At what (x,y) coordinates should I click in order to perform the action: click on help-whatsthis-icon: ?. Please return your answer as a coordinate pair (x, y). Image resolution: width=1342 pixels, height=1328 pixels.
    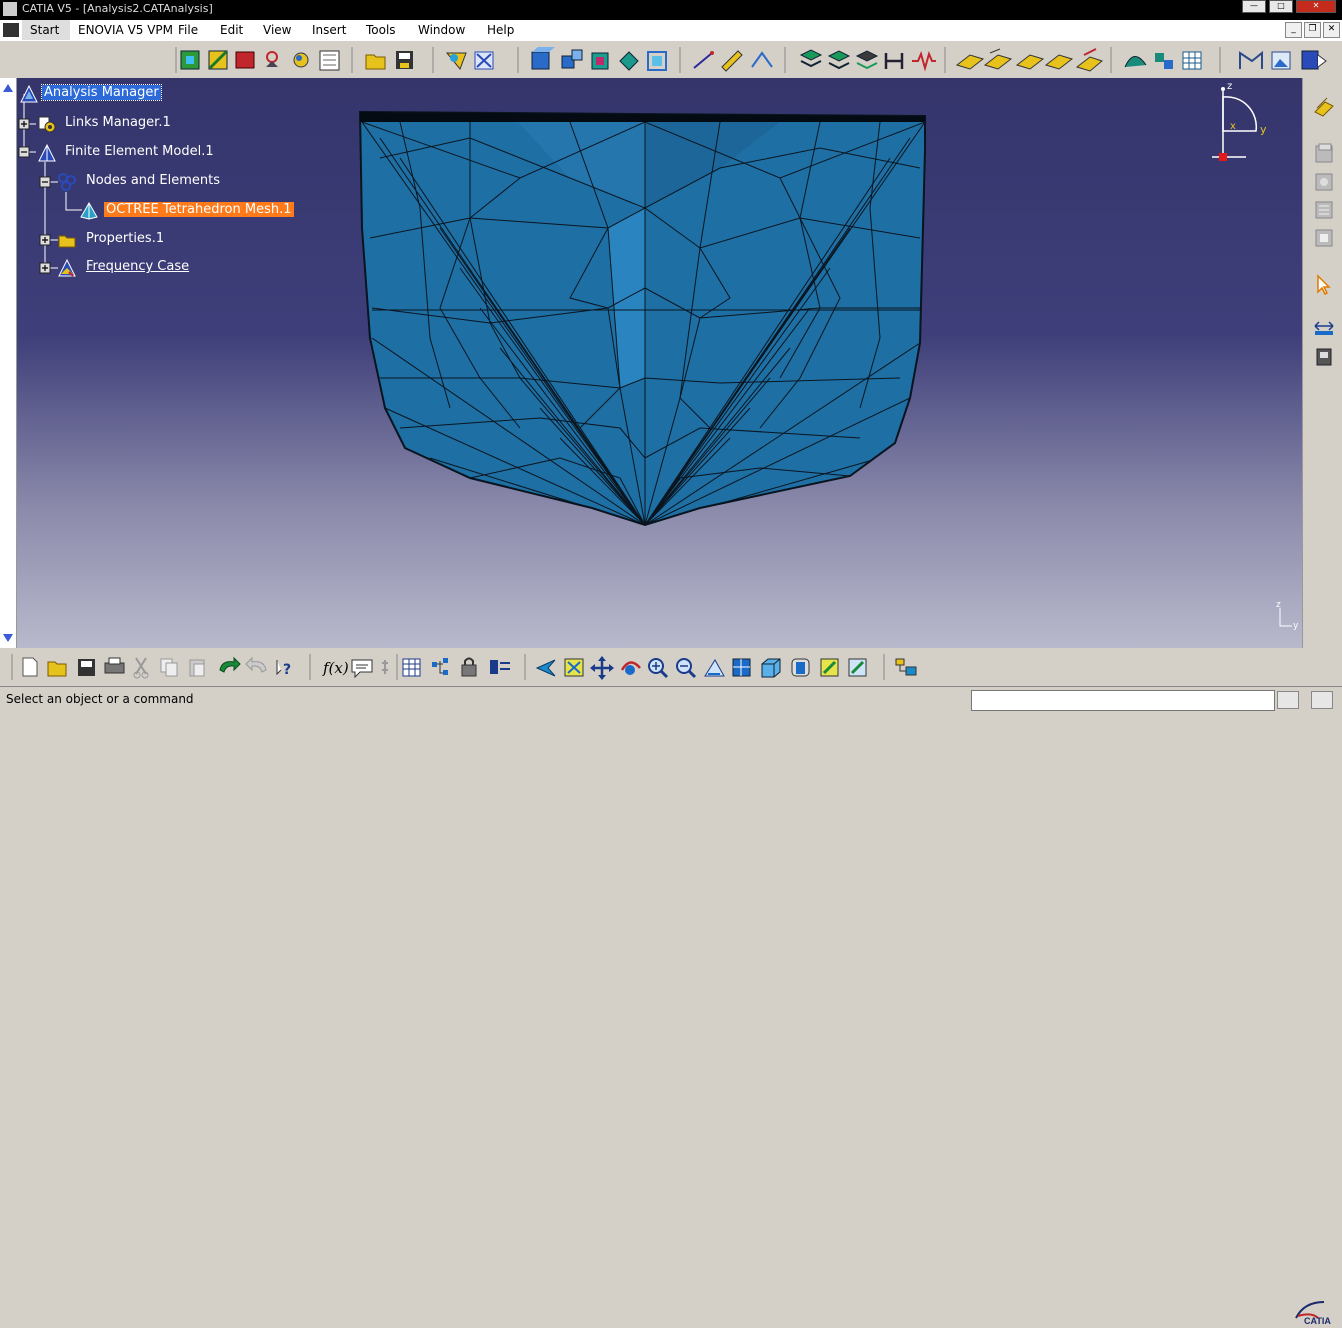
    Looking at the image, I should click on (283, 669).